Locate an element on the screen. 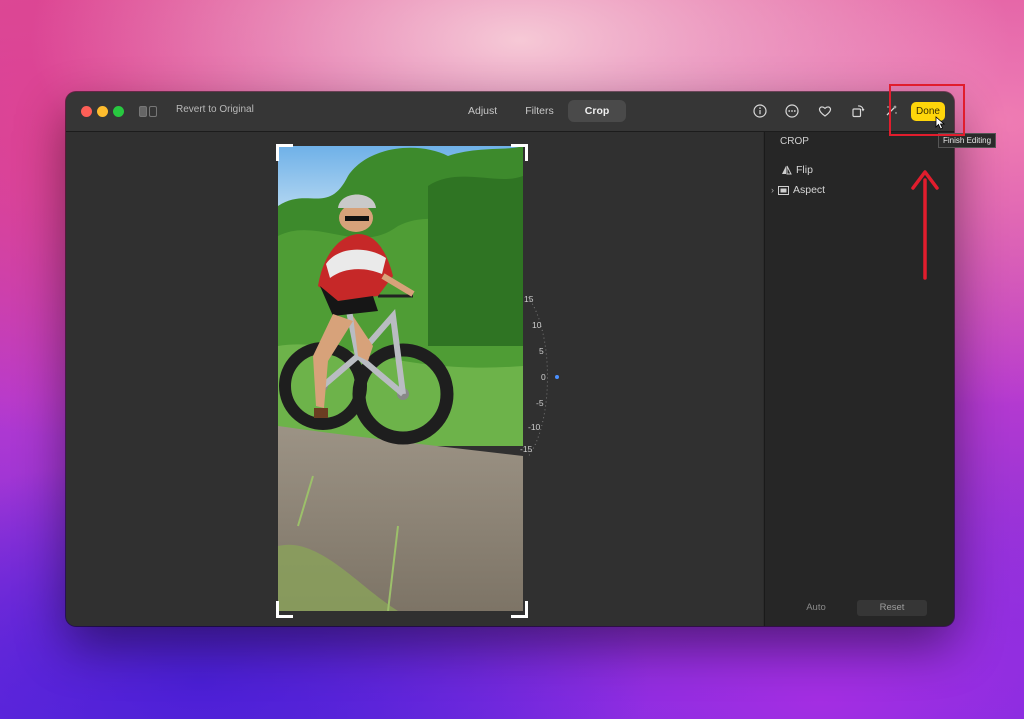 This screenshot has height=719, width=1024. rotate-icon is located at coordinates (858, 111).